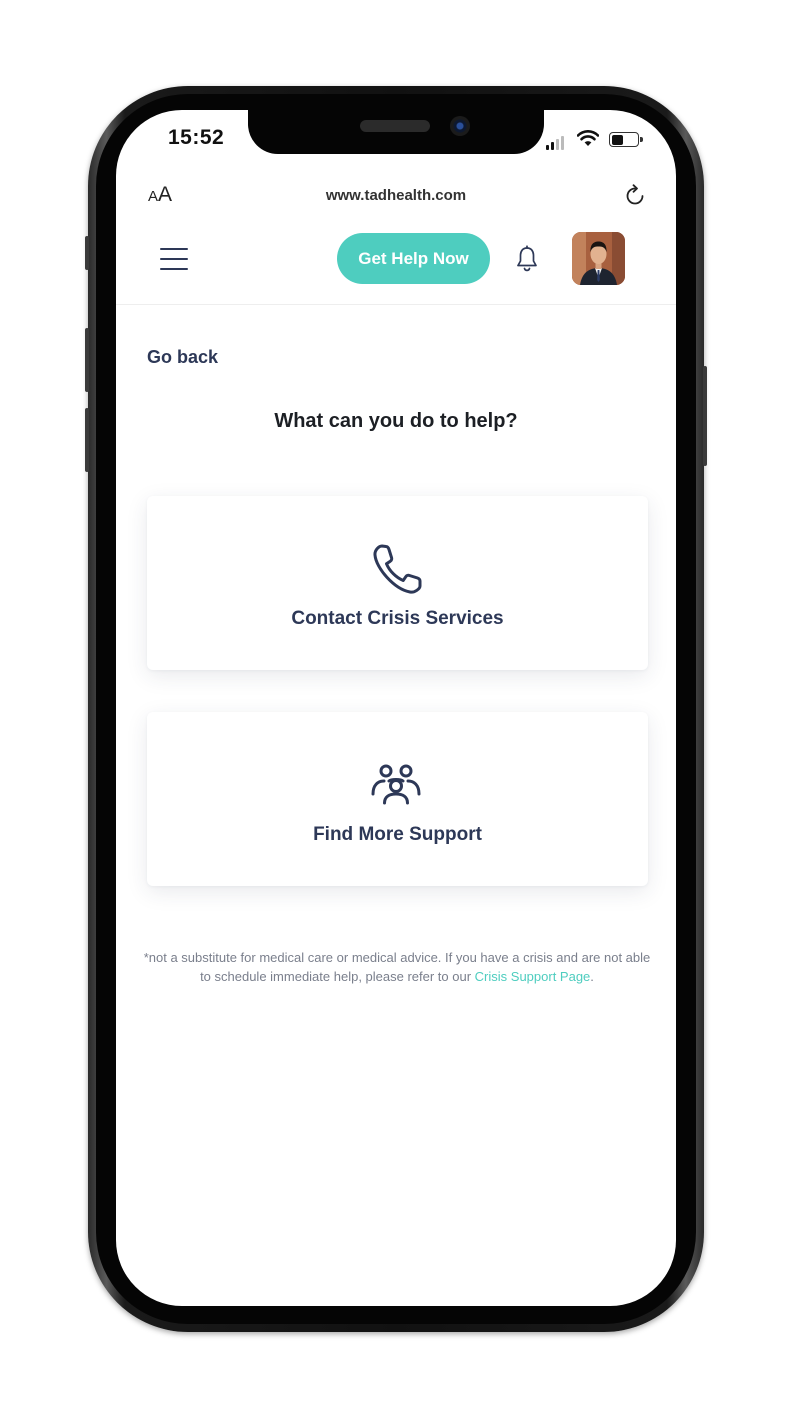  Describe the element at coordinates (588, 141) in the screenshot. I see `wifi-icon` at that location.